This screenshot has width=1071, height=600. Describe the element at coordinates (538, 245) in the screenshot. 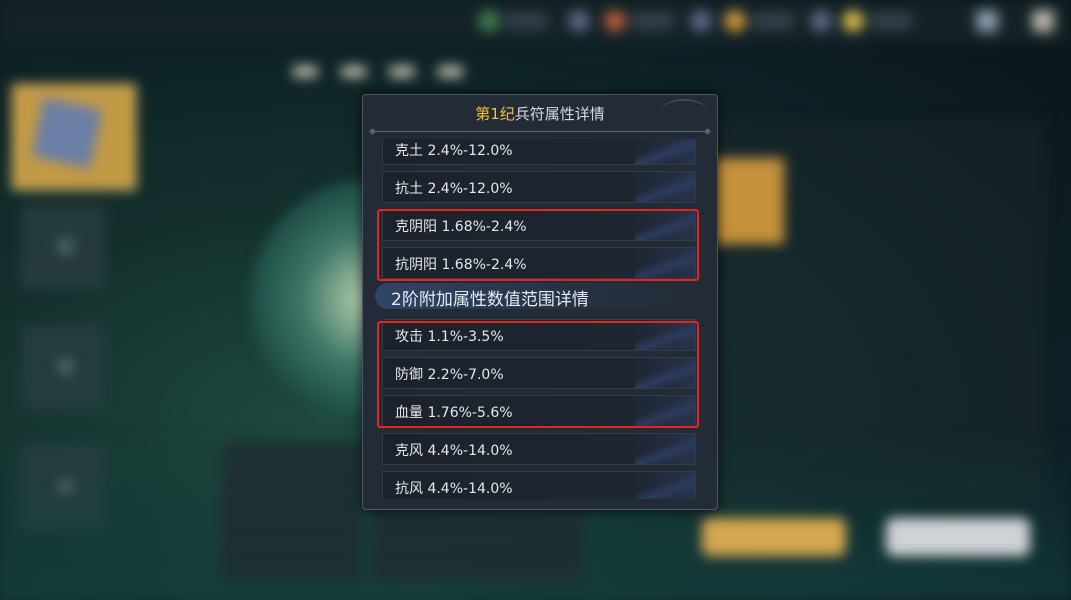

I see `highlight-box-yinyang` at that location.